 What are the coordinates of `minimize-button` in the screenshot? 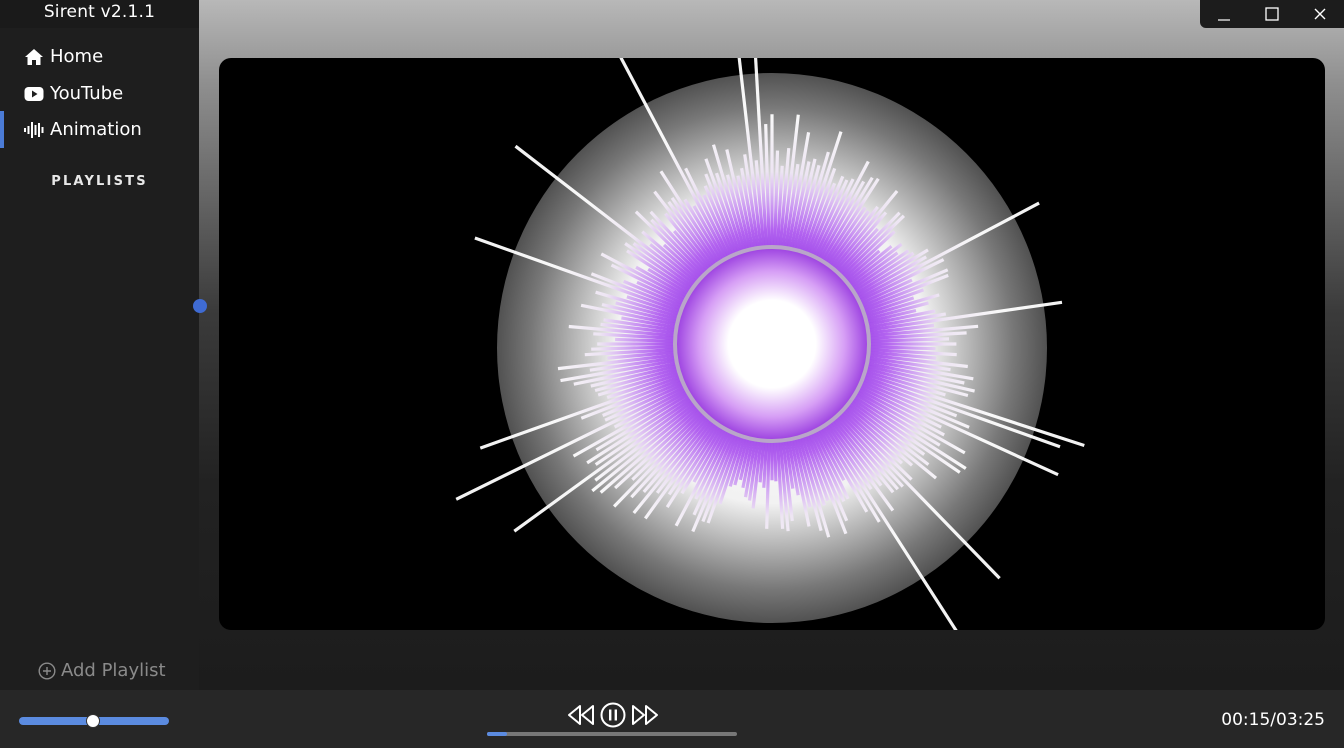 It's located at (1224, 14).